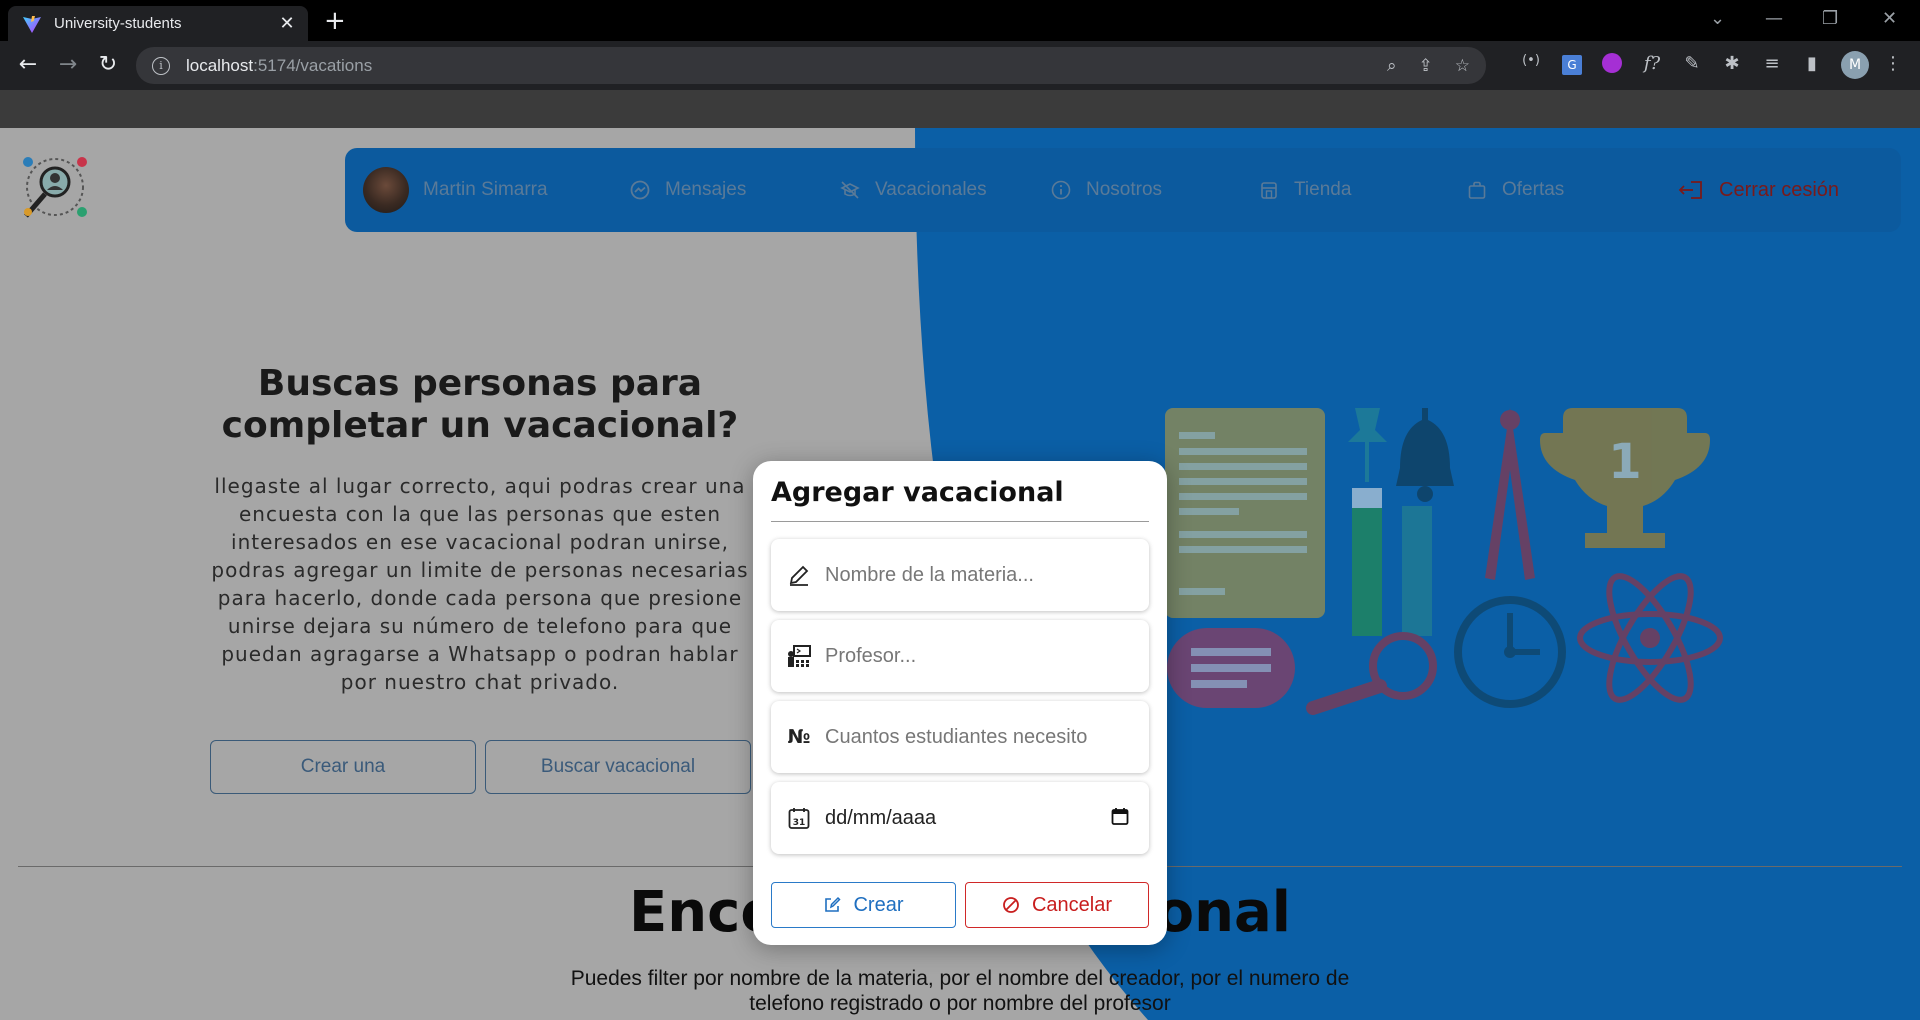  What do you see at coordinates (1692, 63) in the screenshot?
I see `extension-pen-icon: ✎` at bounding box center [1692, 63].